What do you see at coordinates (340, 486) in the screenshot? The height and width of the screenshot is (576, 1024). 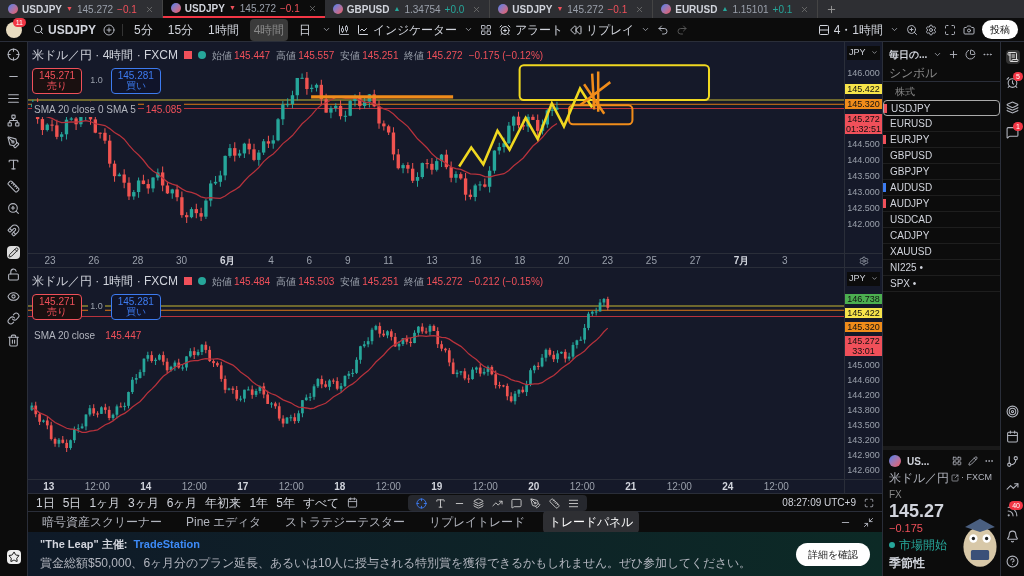 I see `date-axis-label: 18` at bounding box center [340, 486].